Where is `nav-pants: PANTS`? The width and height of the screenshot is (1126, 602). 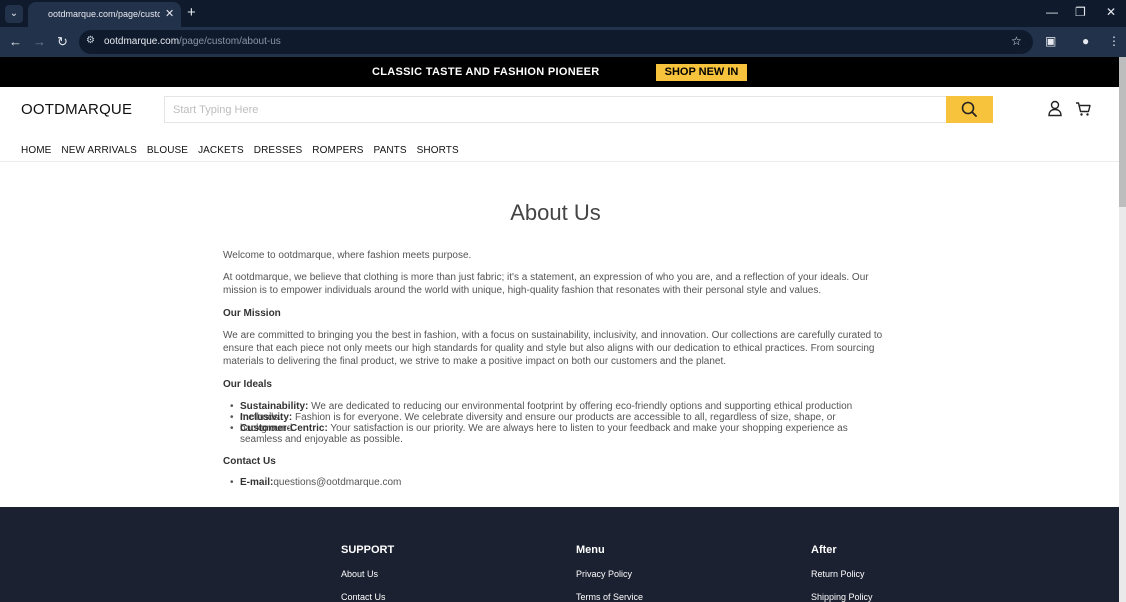 nav-pants: PANTS is located at coordinates (390, 150).